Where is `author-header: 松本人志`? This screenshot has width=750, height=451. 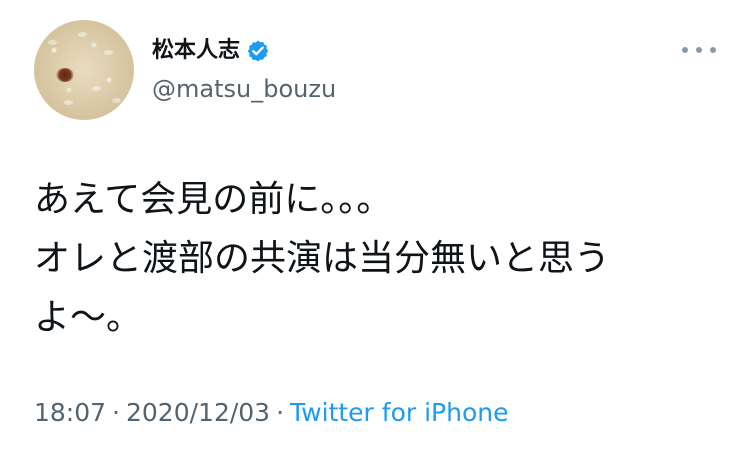 author-header: 松本人志 is located at coordinates (211, 51).